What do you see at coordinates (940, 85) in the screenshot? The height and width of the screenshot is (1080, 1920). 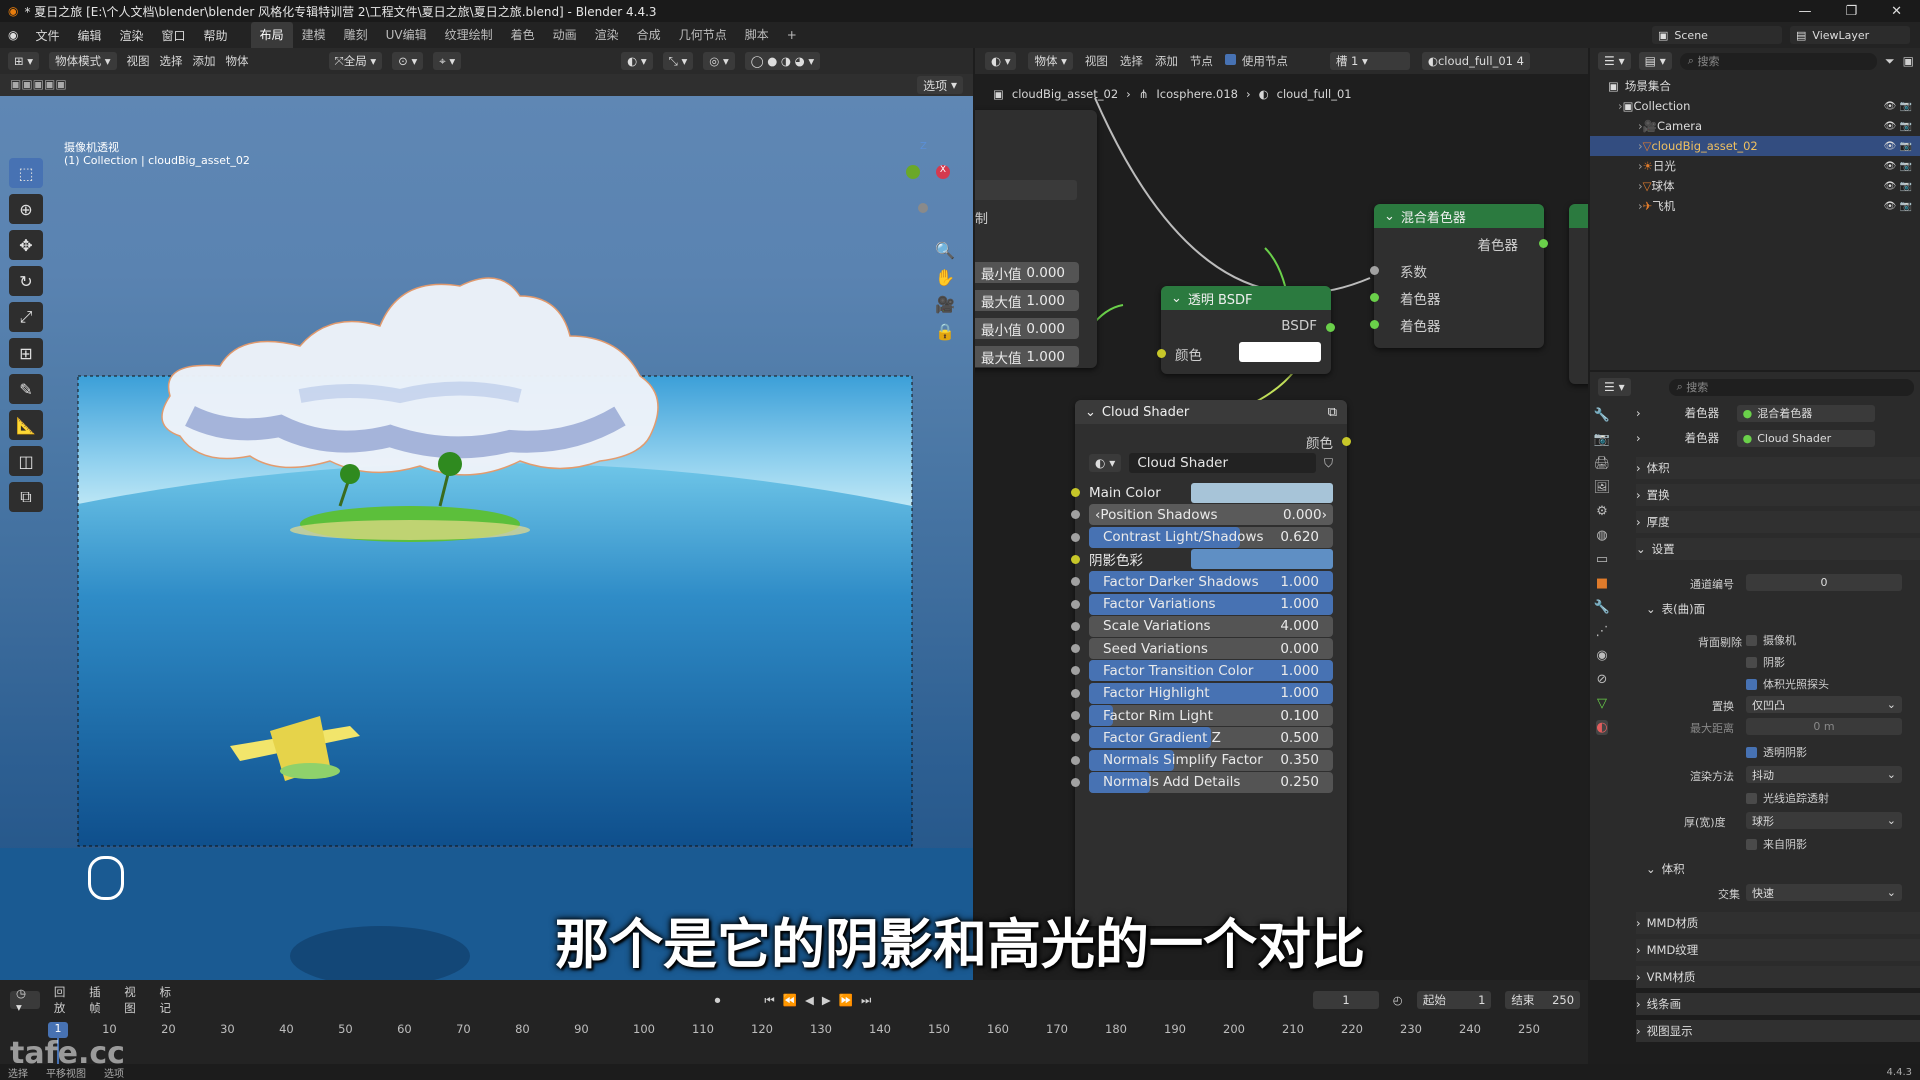 I see `viewport-options-button: 选项 ▾` at bounding box center [940, 85].